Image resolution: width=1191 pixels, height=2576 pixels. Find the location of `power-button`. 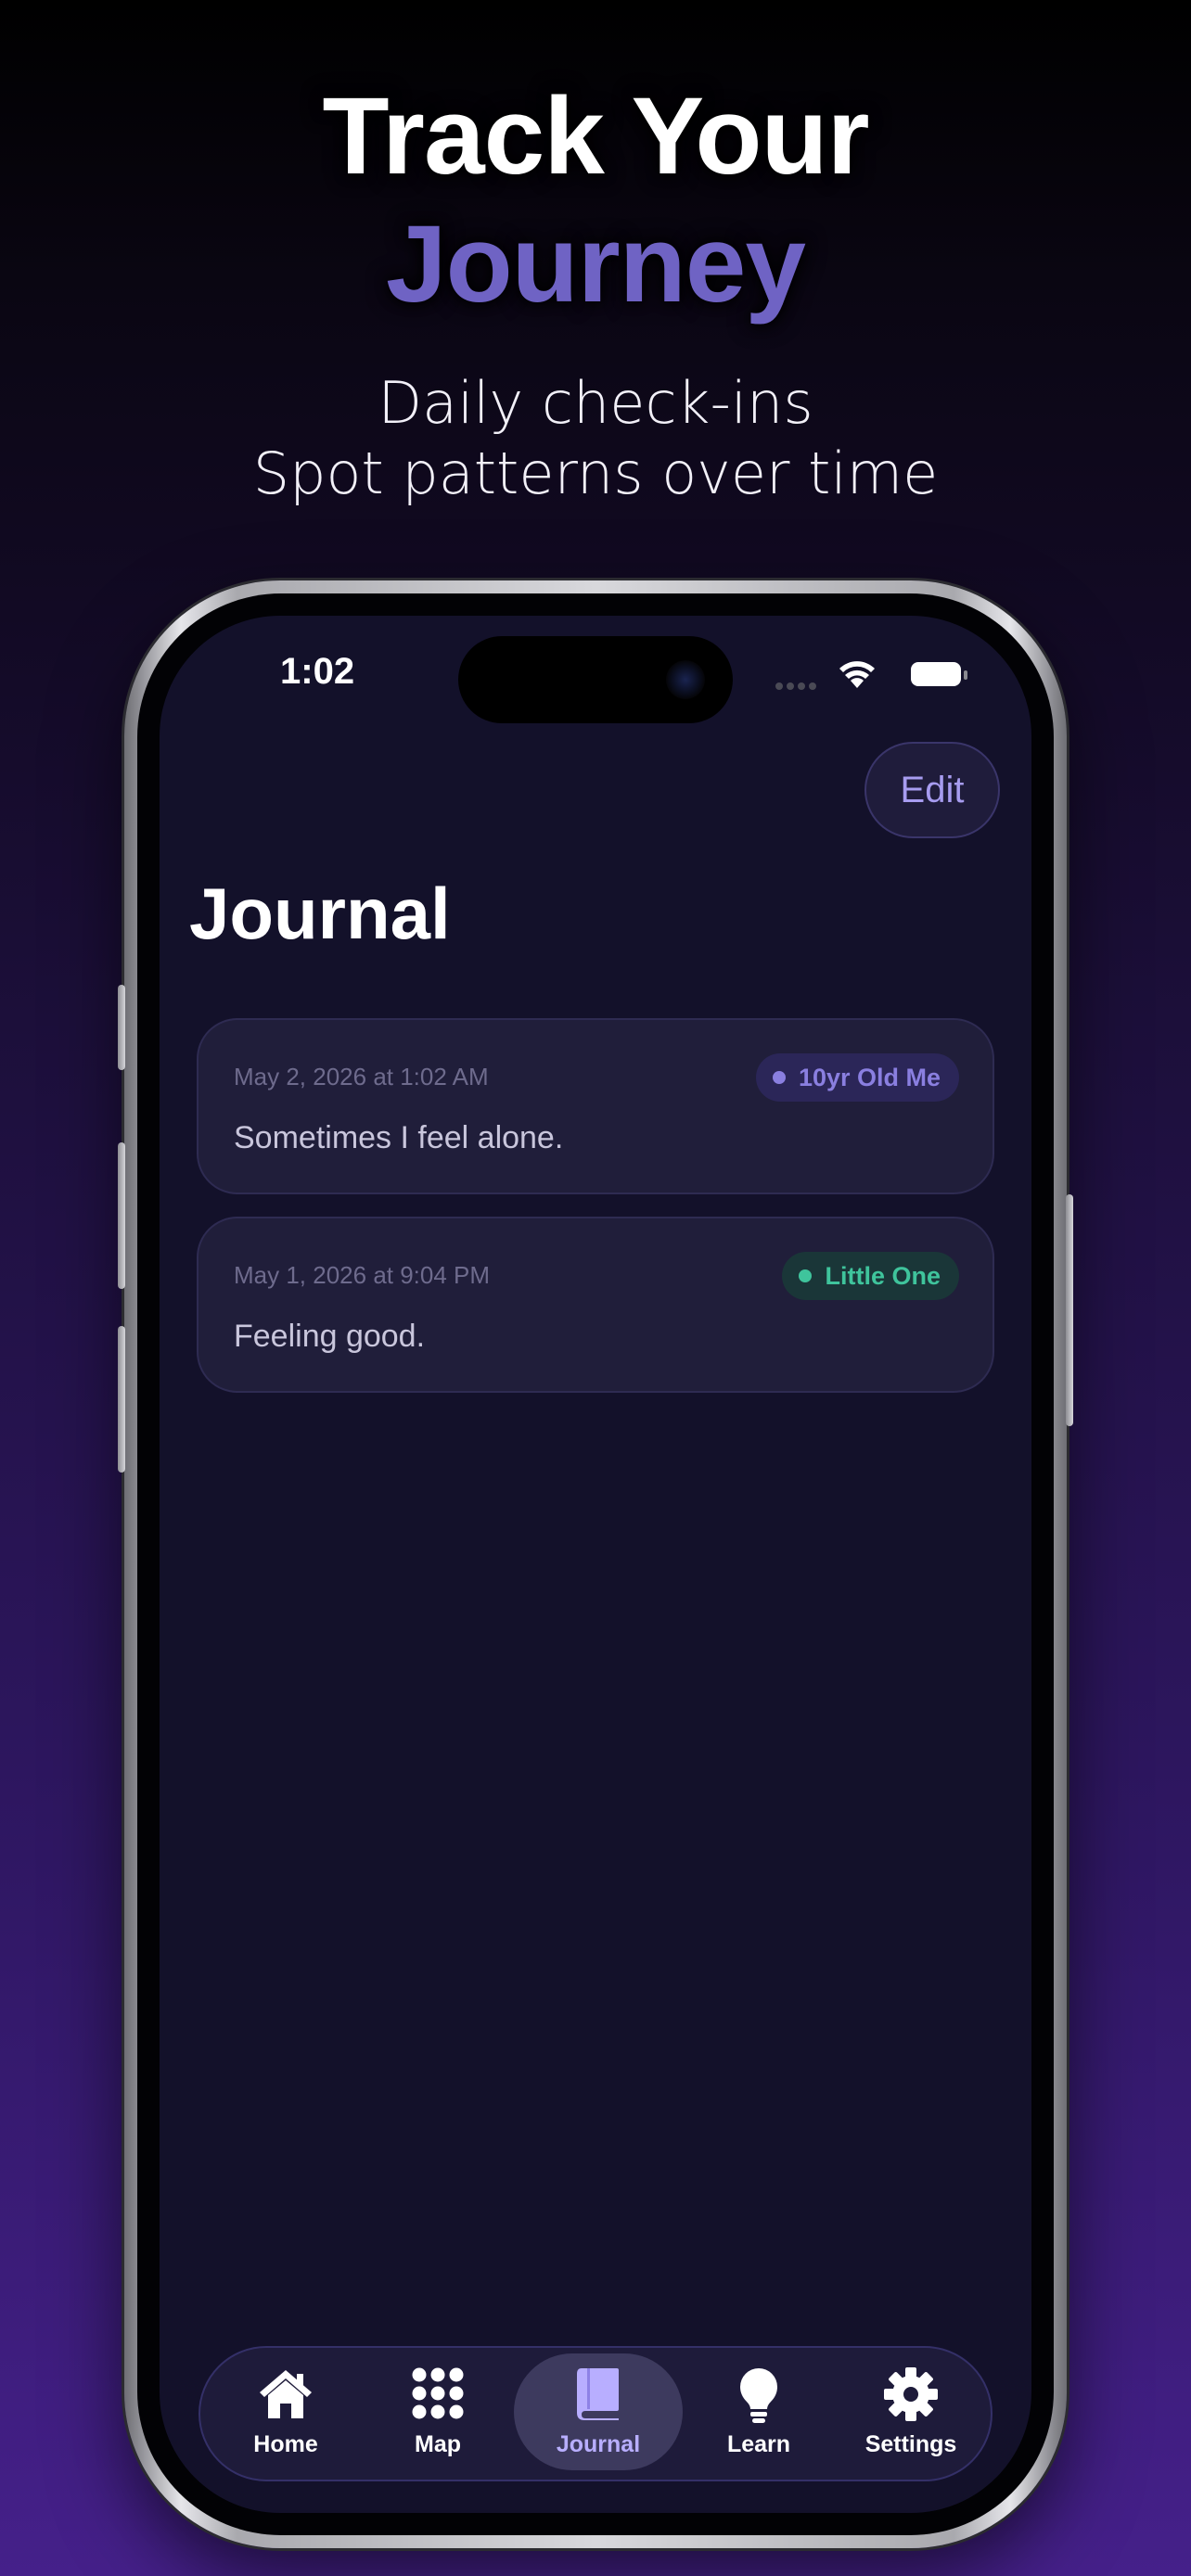

power-button is located at coordinates (1069, 1310).